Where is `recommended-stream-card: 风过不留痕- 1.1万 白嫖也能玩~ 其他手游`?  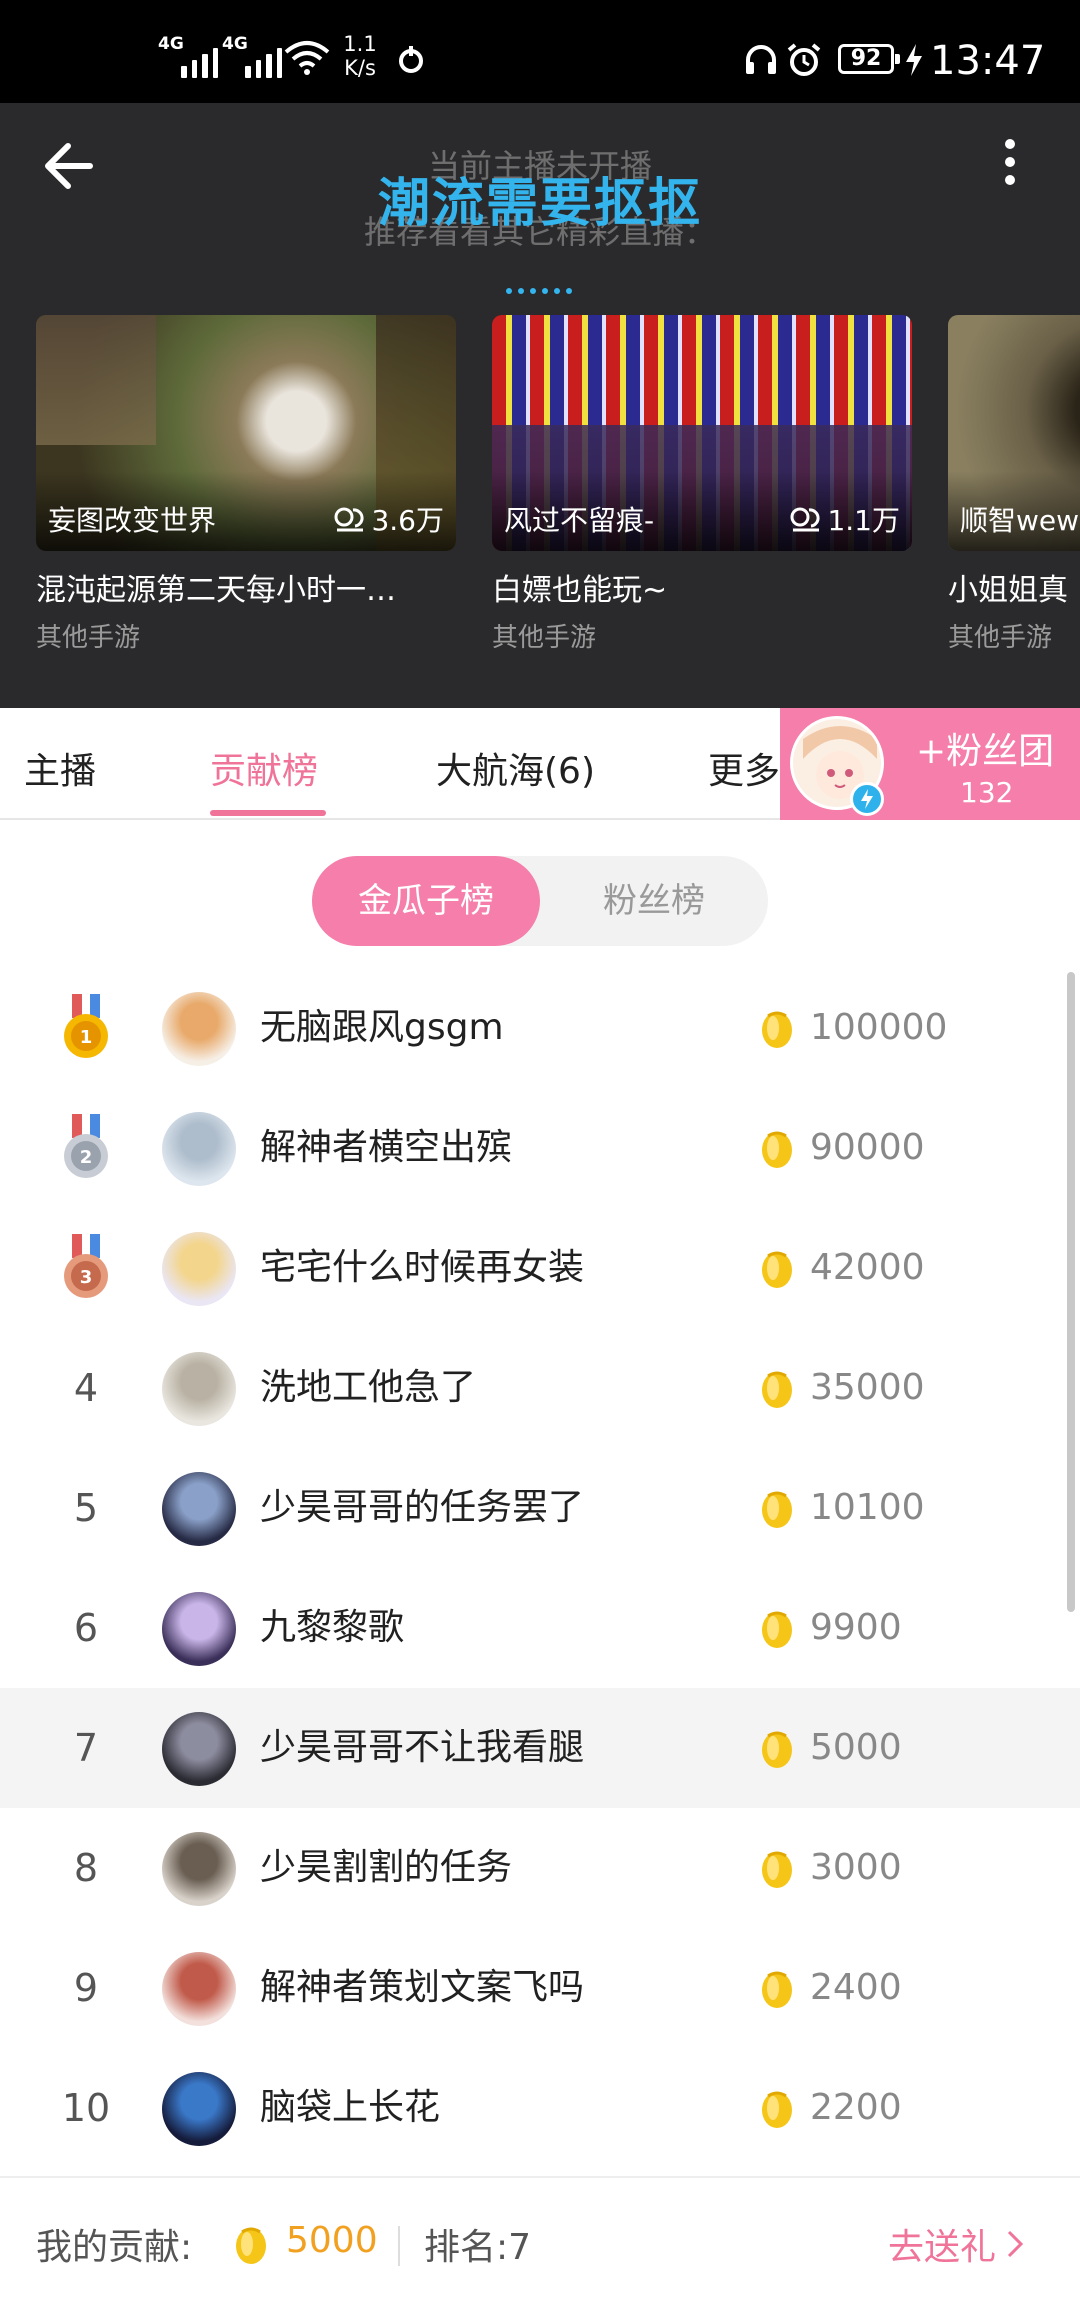
recommended-stream-card: 风过不留痕- 1.1万 白嫖也能玩~ 其他手游 is located at coordinates (702, 484).